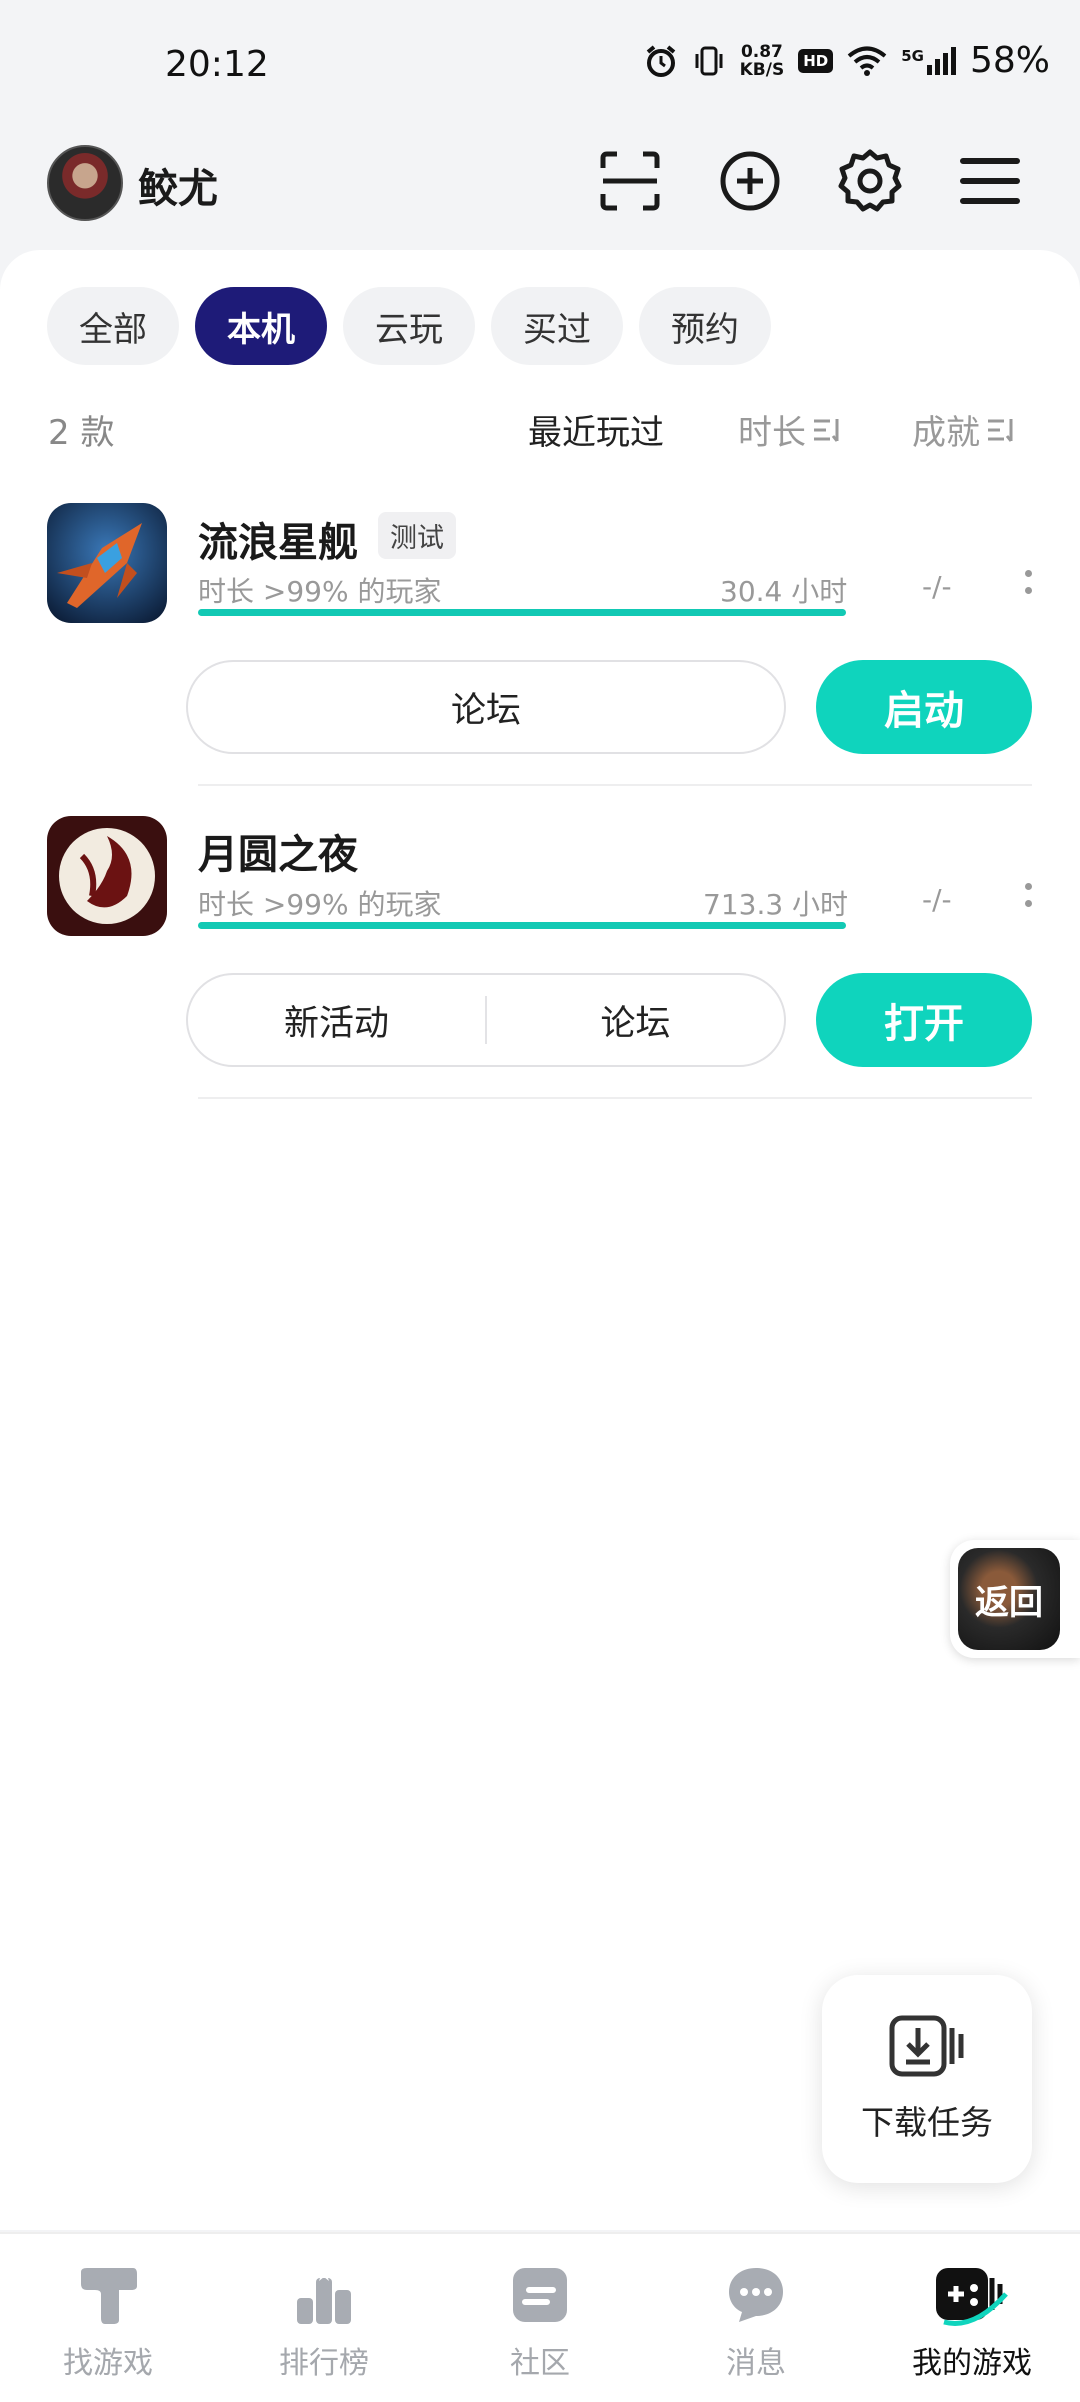 The image size is (1080, 2402). I want to click on sort-achievement: 成就, so click(964, 429).